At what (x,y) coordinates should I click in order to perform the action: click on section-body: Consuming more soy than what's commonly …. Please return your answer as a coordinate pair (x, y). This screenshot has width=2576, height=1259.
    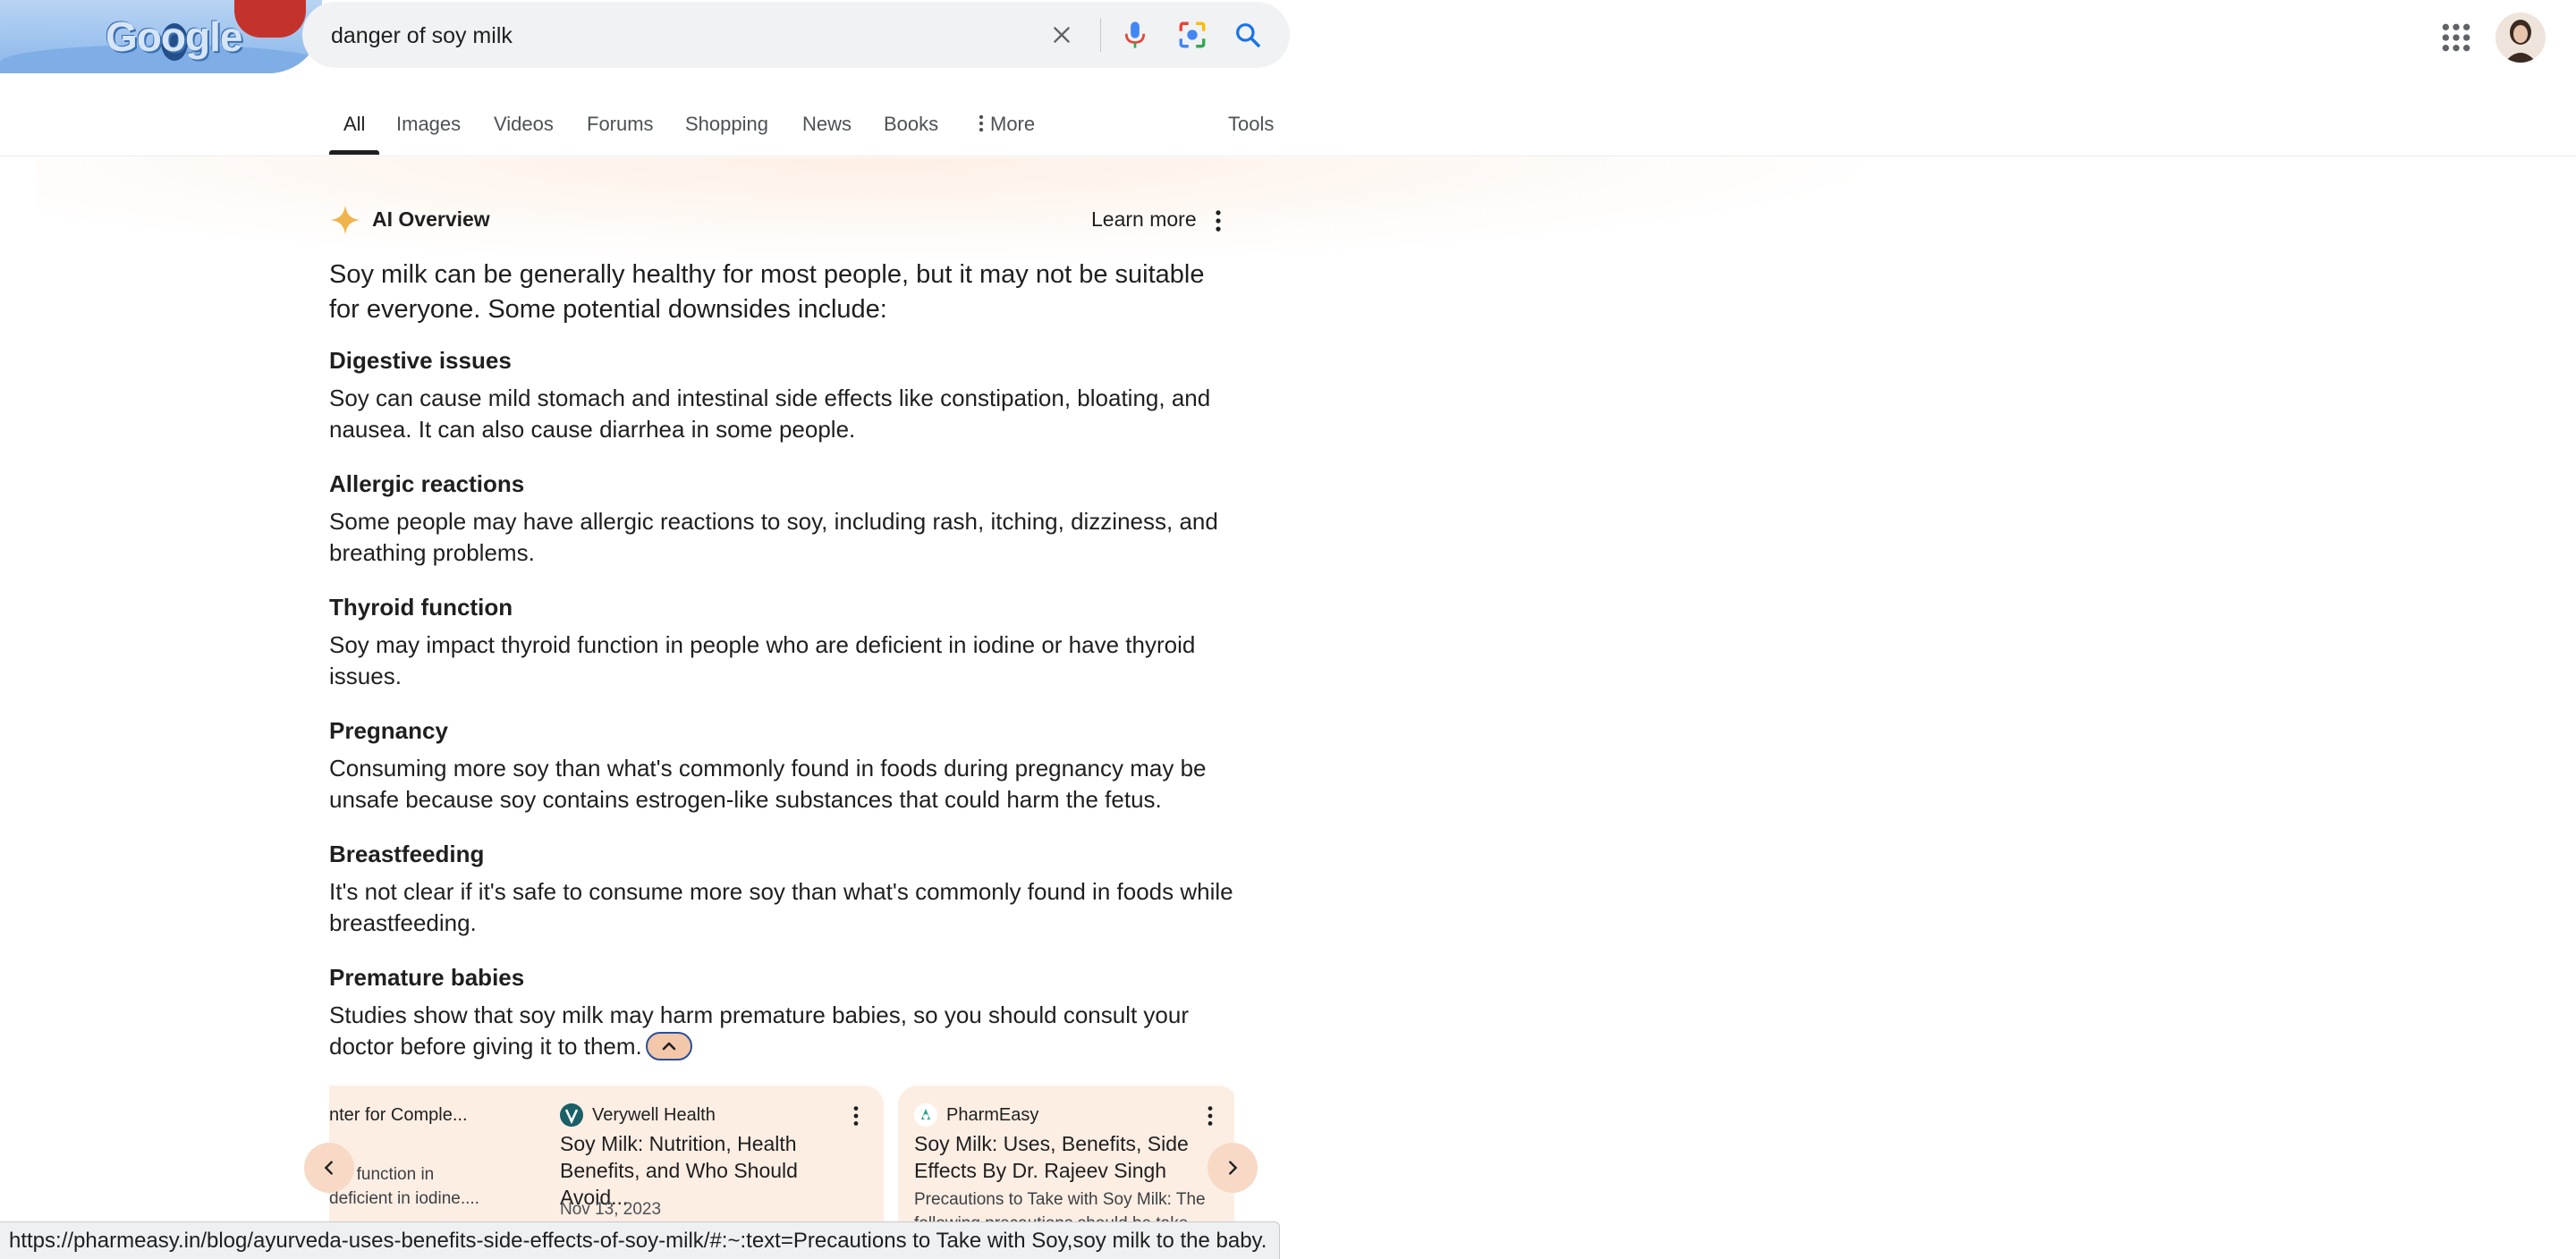
    Looking at the image, I should click on (768, 784).